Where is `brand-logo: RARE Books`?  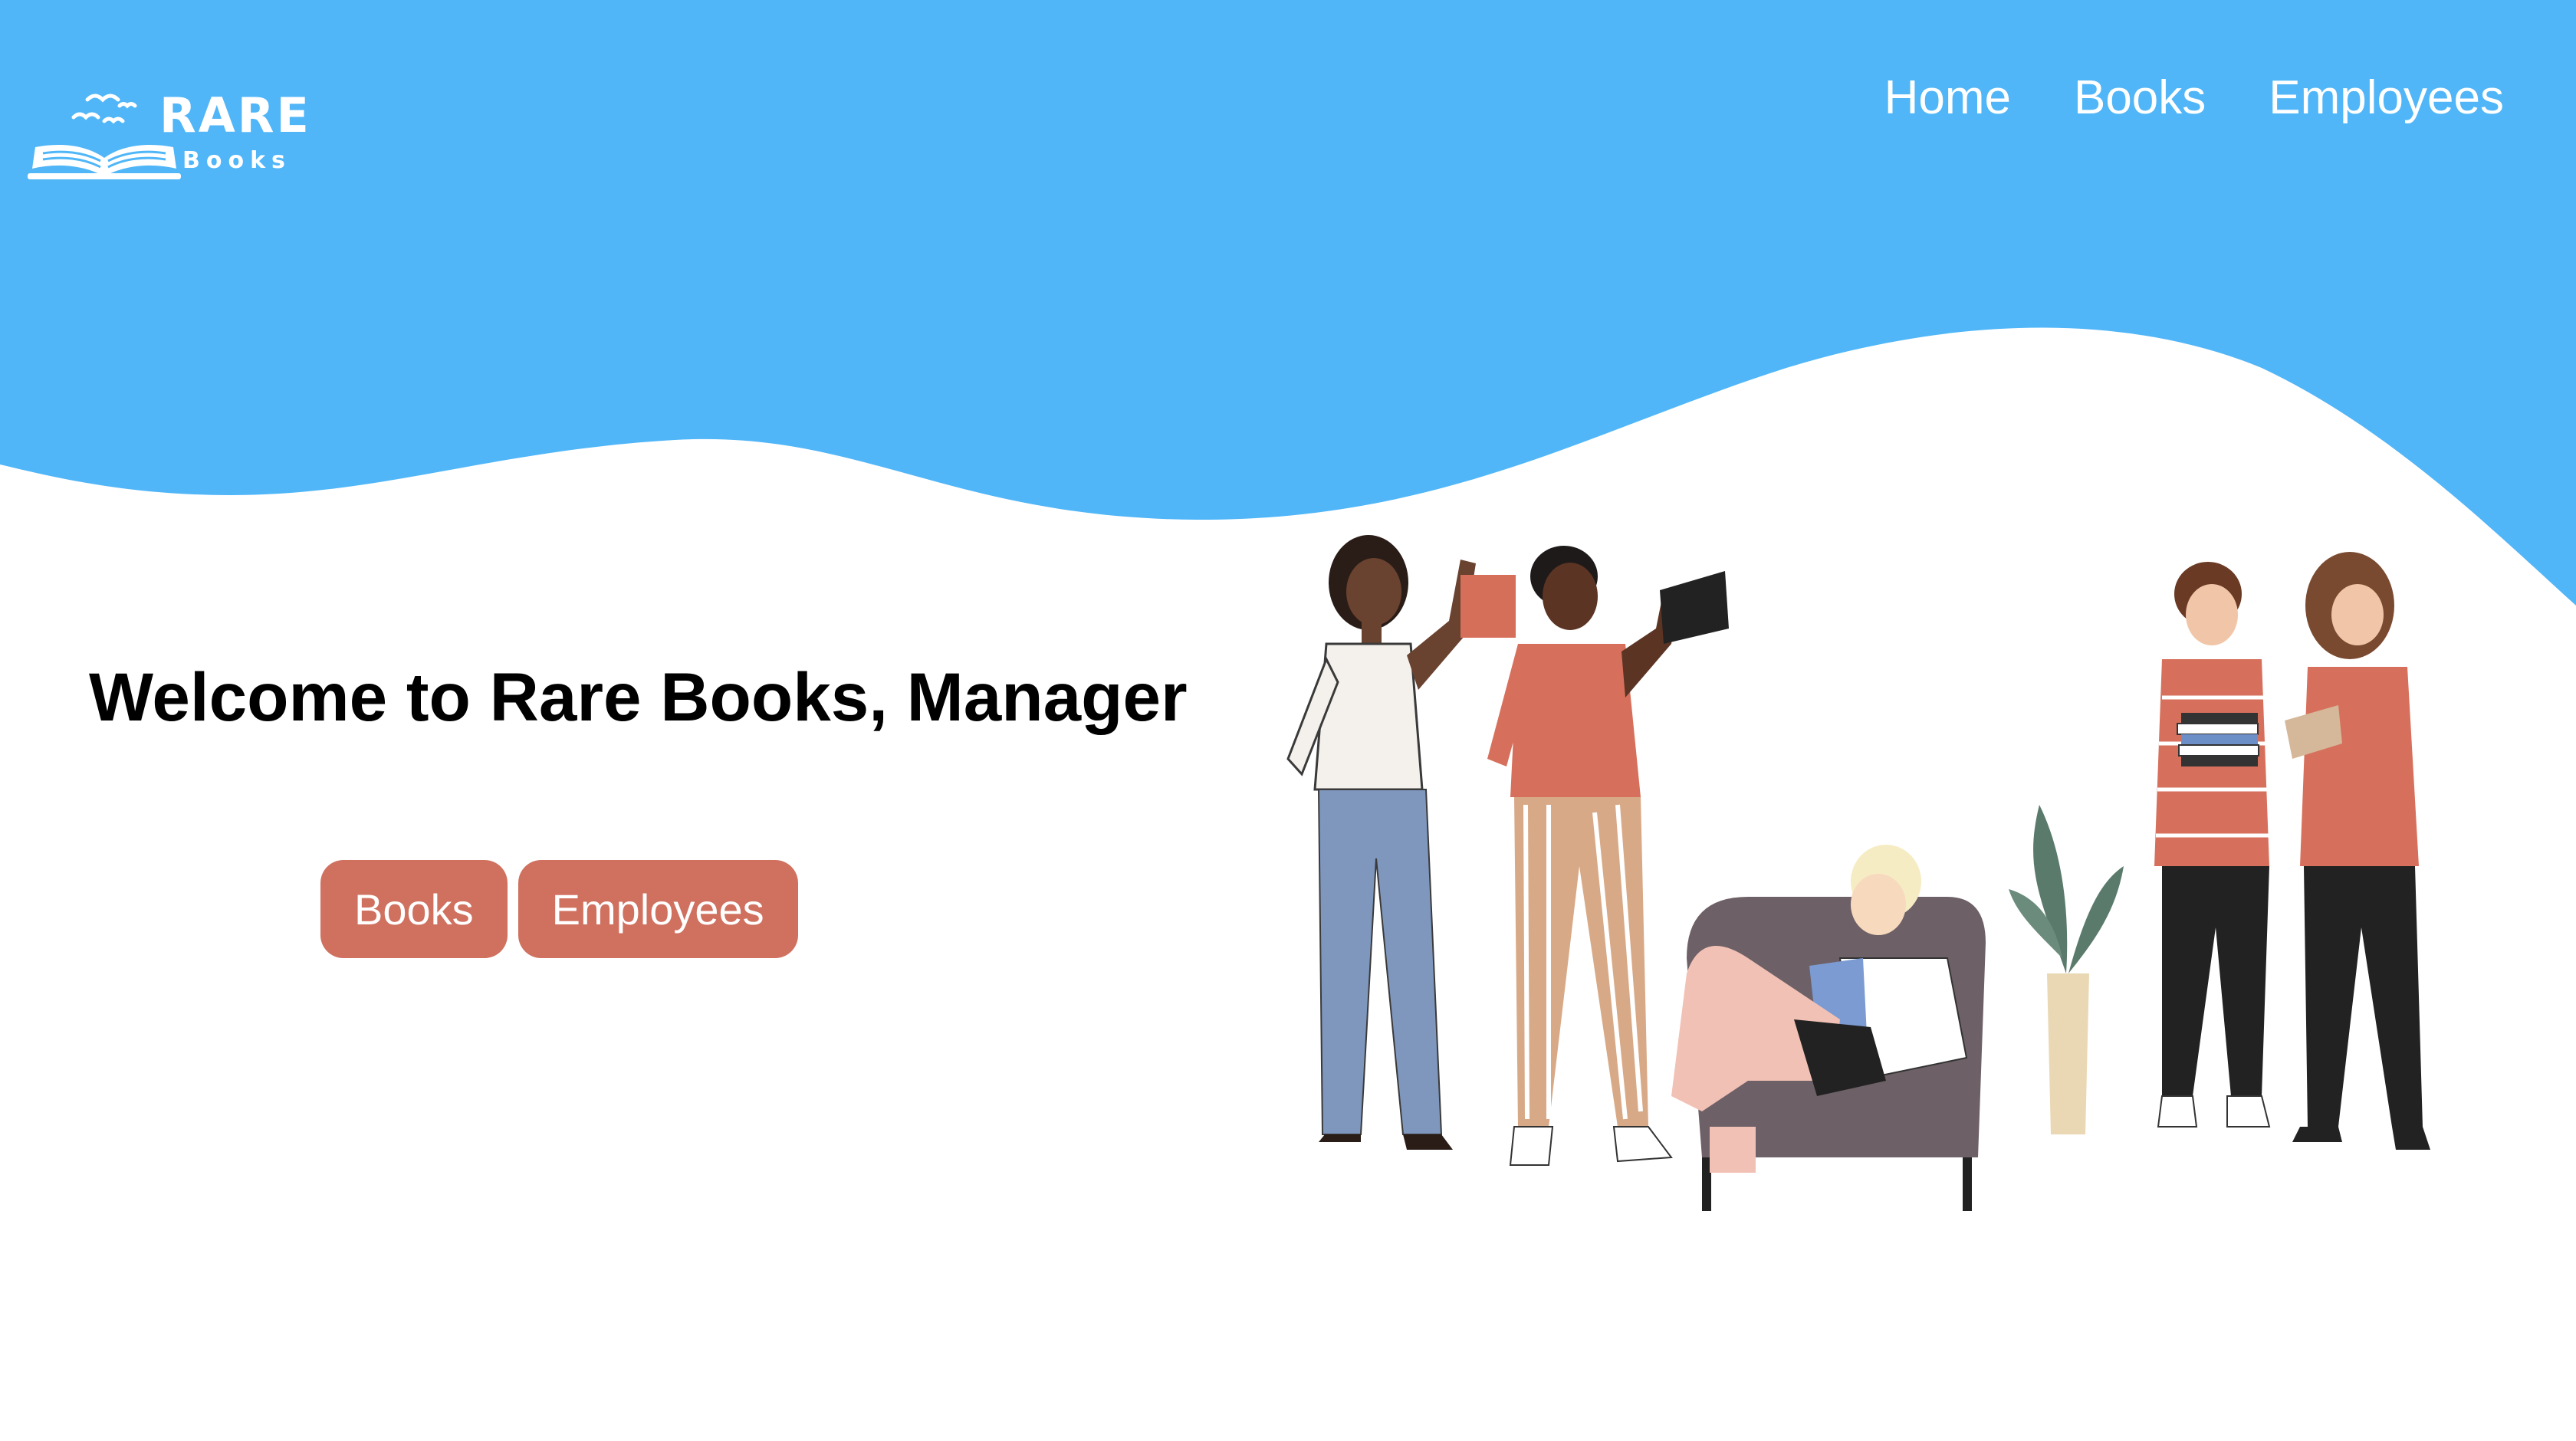 brand-logo: RARE Books is located at coordinates (174, 134).